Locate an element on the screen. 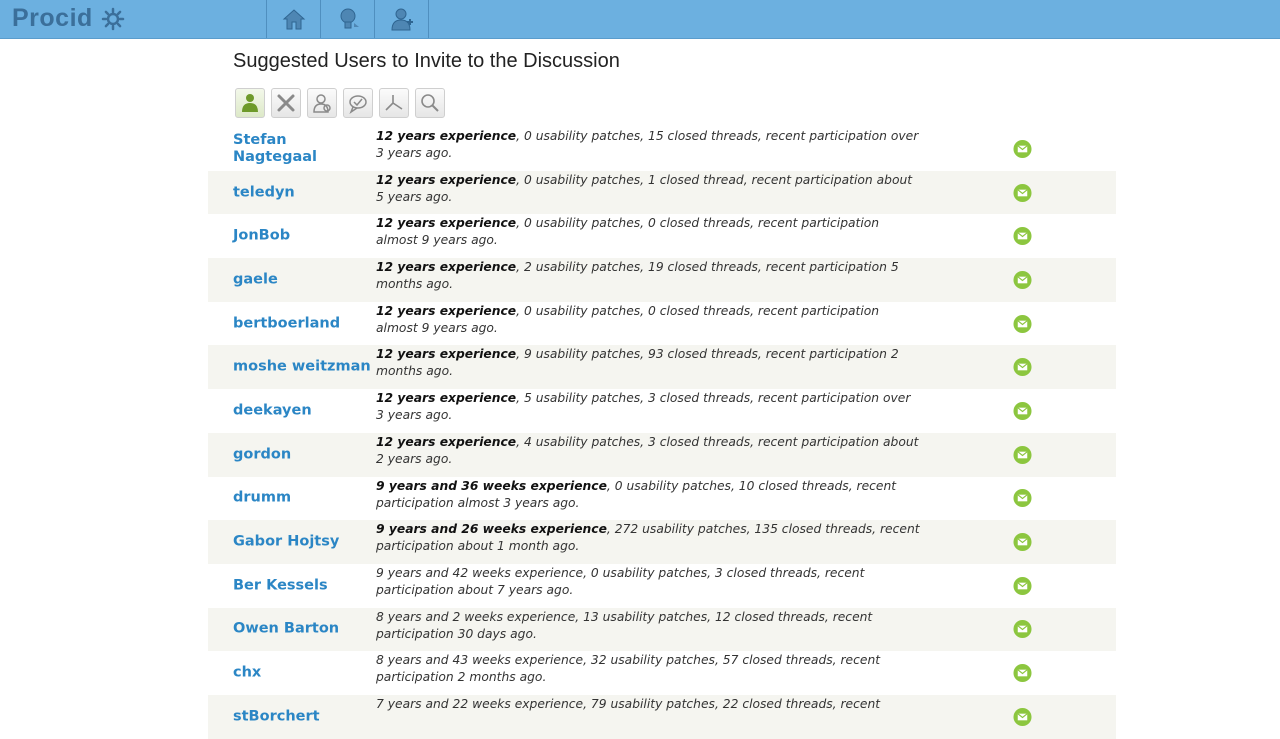  comments-filter-icon is located at coordinates (358, 104).